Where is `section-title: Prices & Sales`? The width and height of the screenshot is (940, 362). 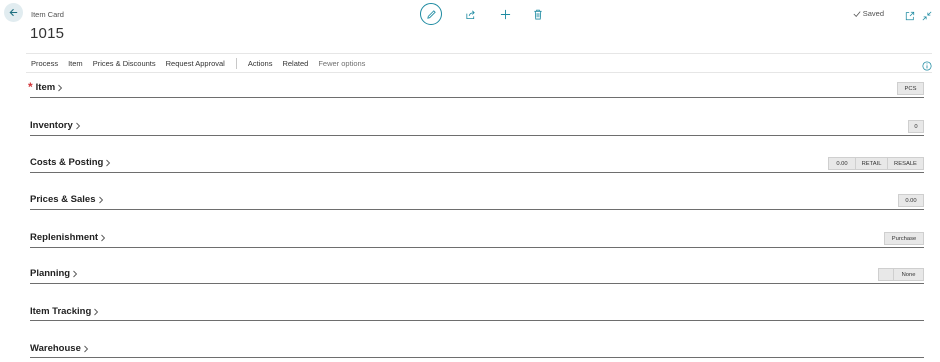 section-title: Prices & Sales is located at coordinates (63, 199).